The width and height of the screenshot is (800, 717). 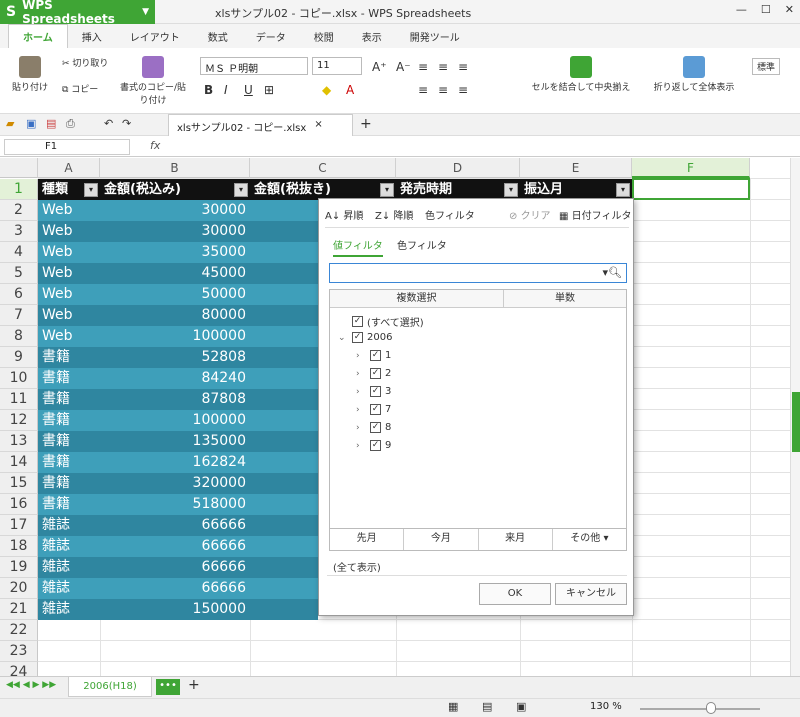 I want to click on row-header: 2, so click(x=19, y=210).